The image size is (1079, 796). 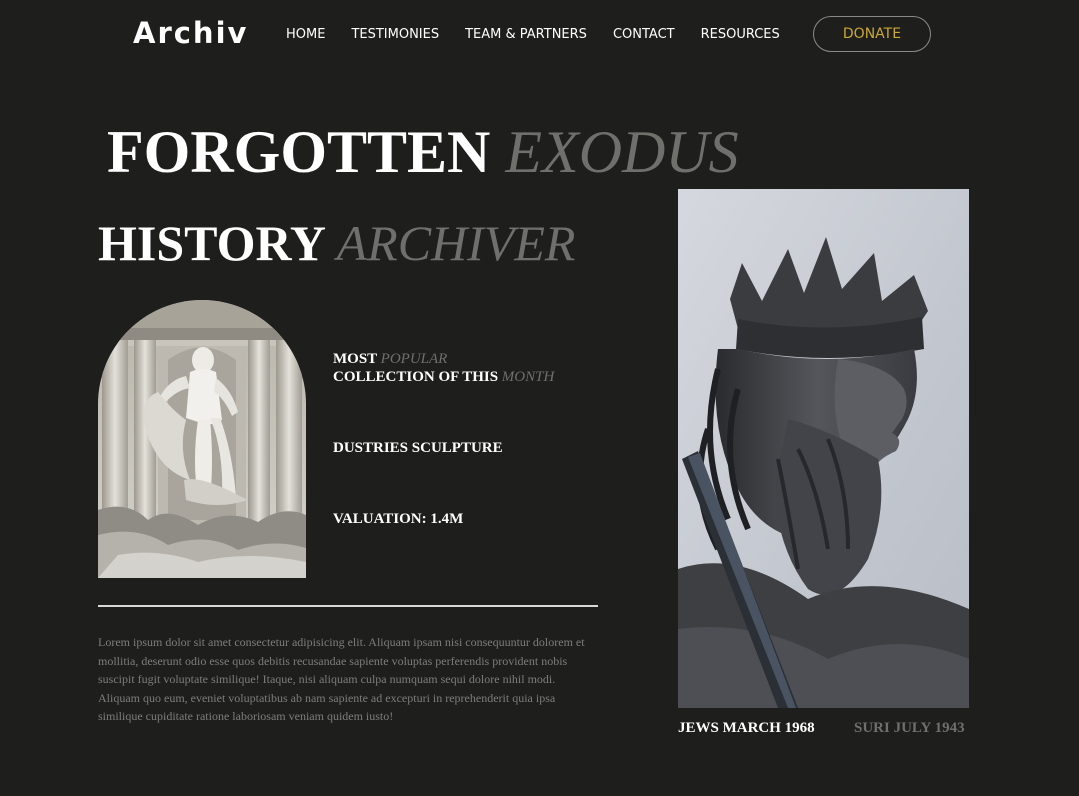 I want to click on hero-title-line-1: FORGOTTEN EXODUS, so click(x=423, y=152).